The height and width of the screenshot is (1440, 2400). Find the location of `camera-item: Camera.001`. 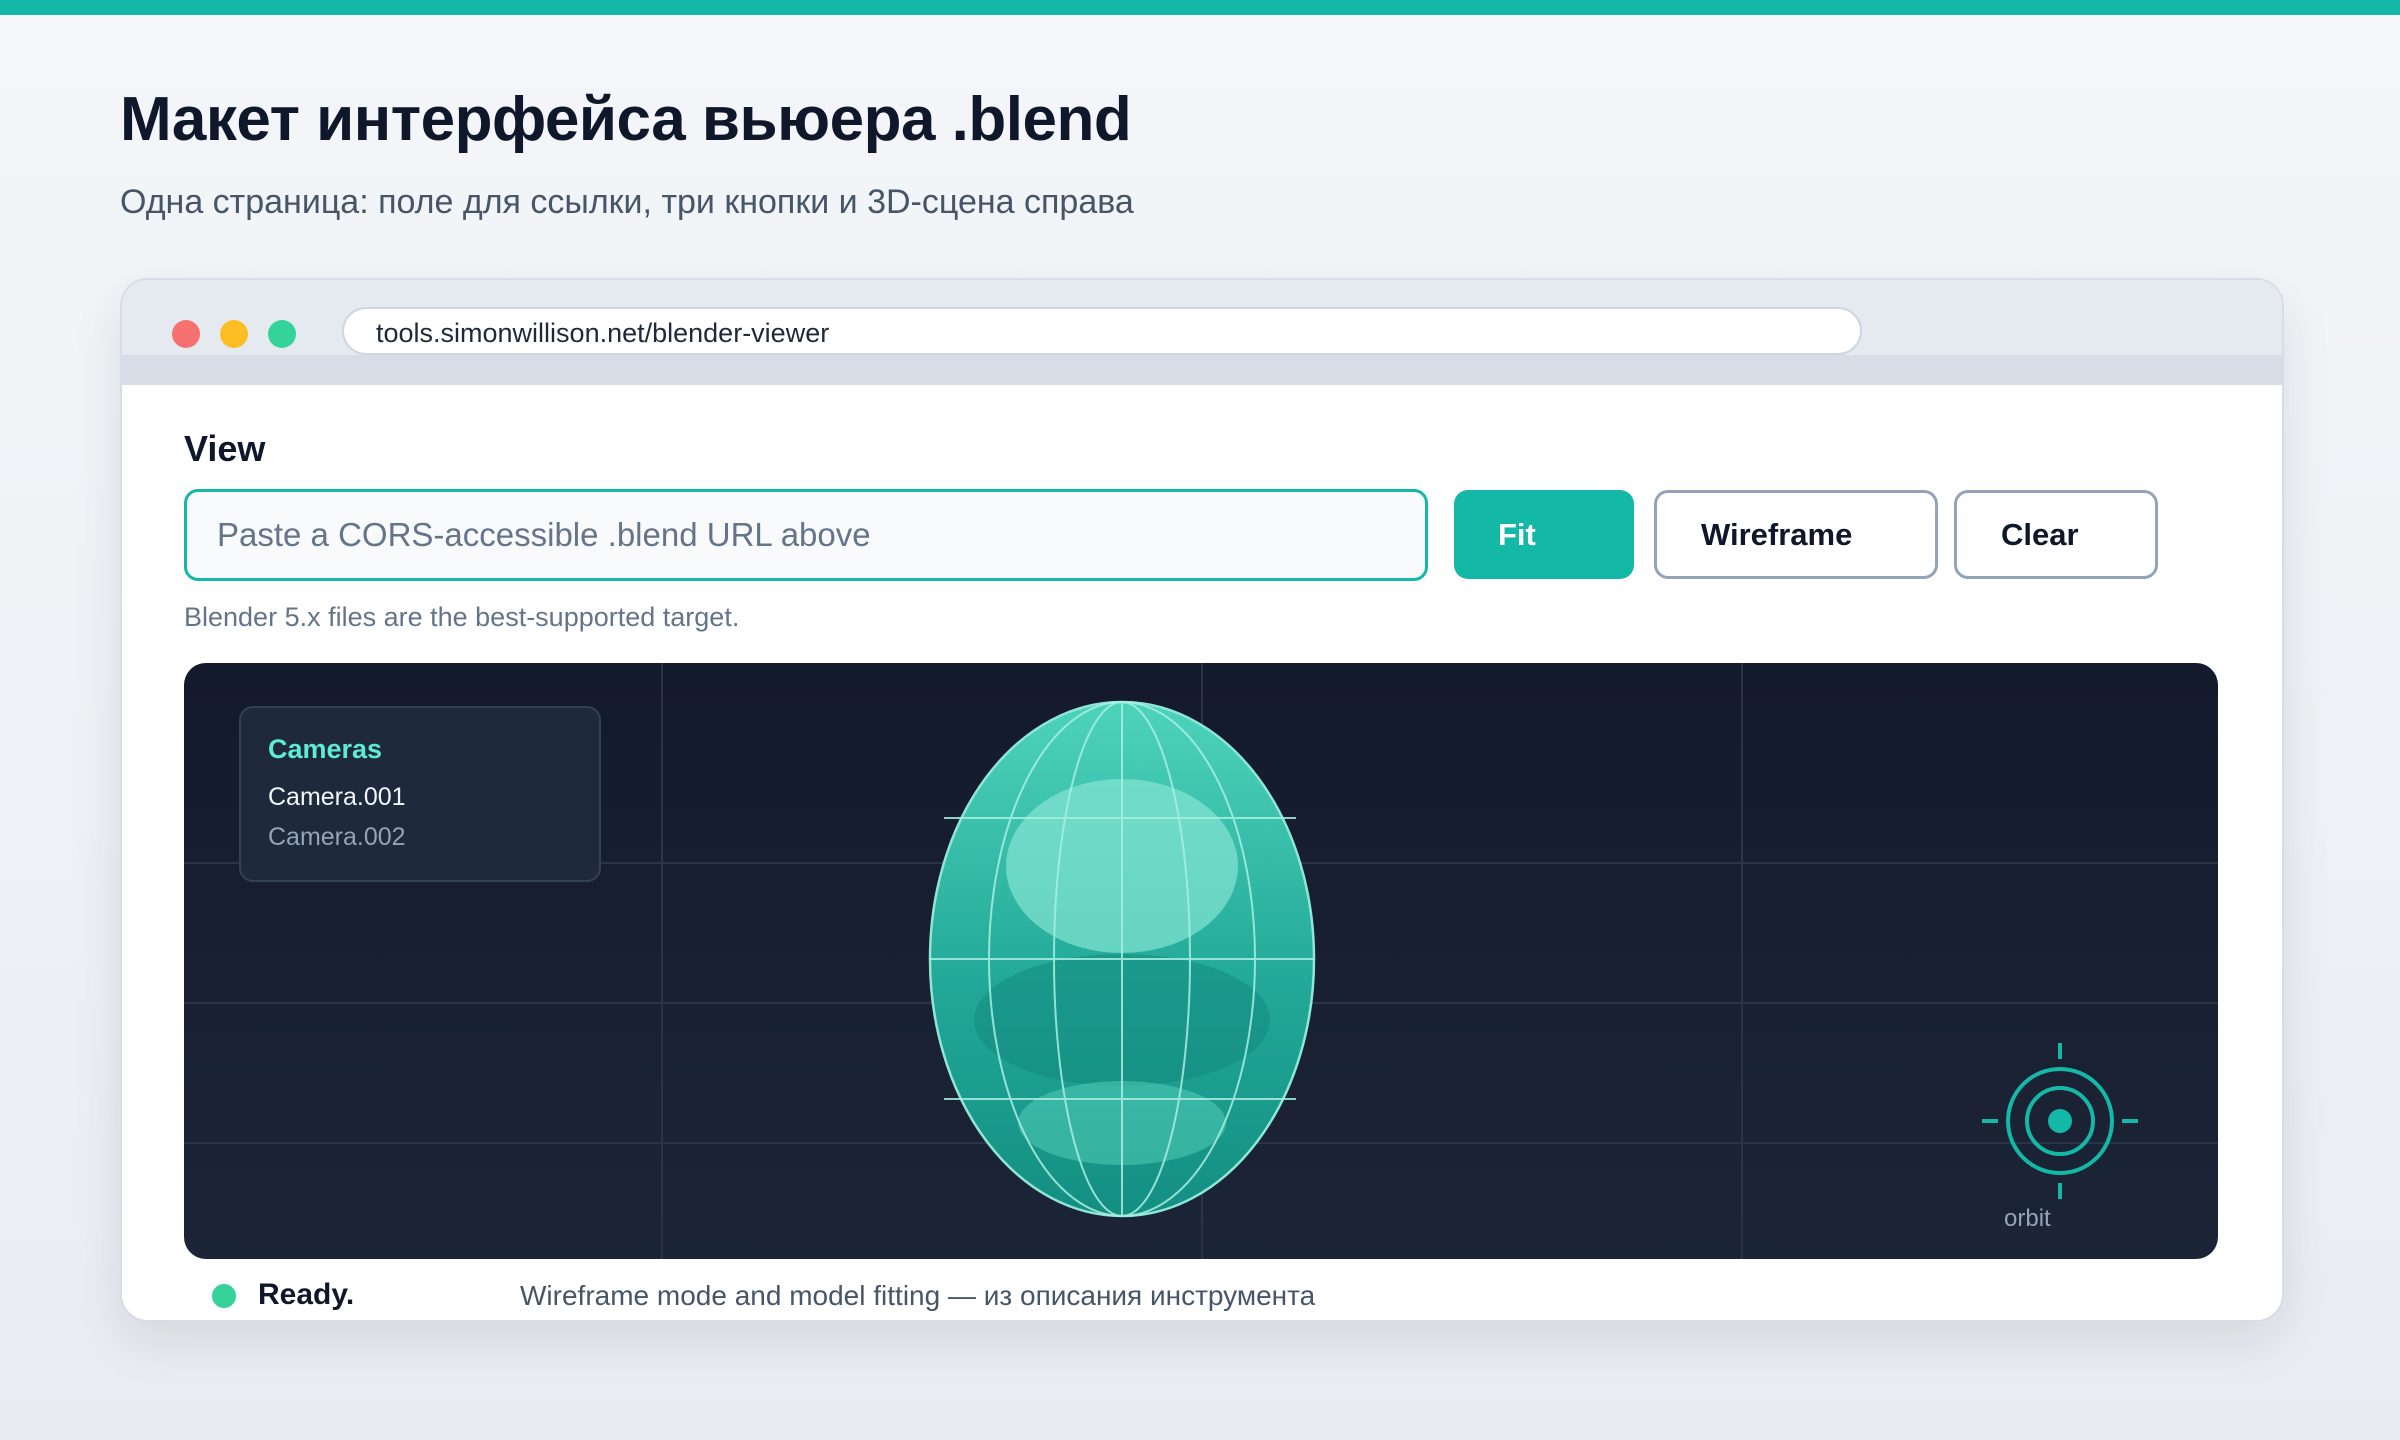

camera-item: Camera.001 is located at coordinates (337, 797).